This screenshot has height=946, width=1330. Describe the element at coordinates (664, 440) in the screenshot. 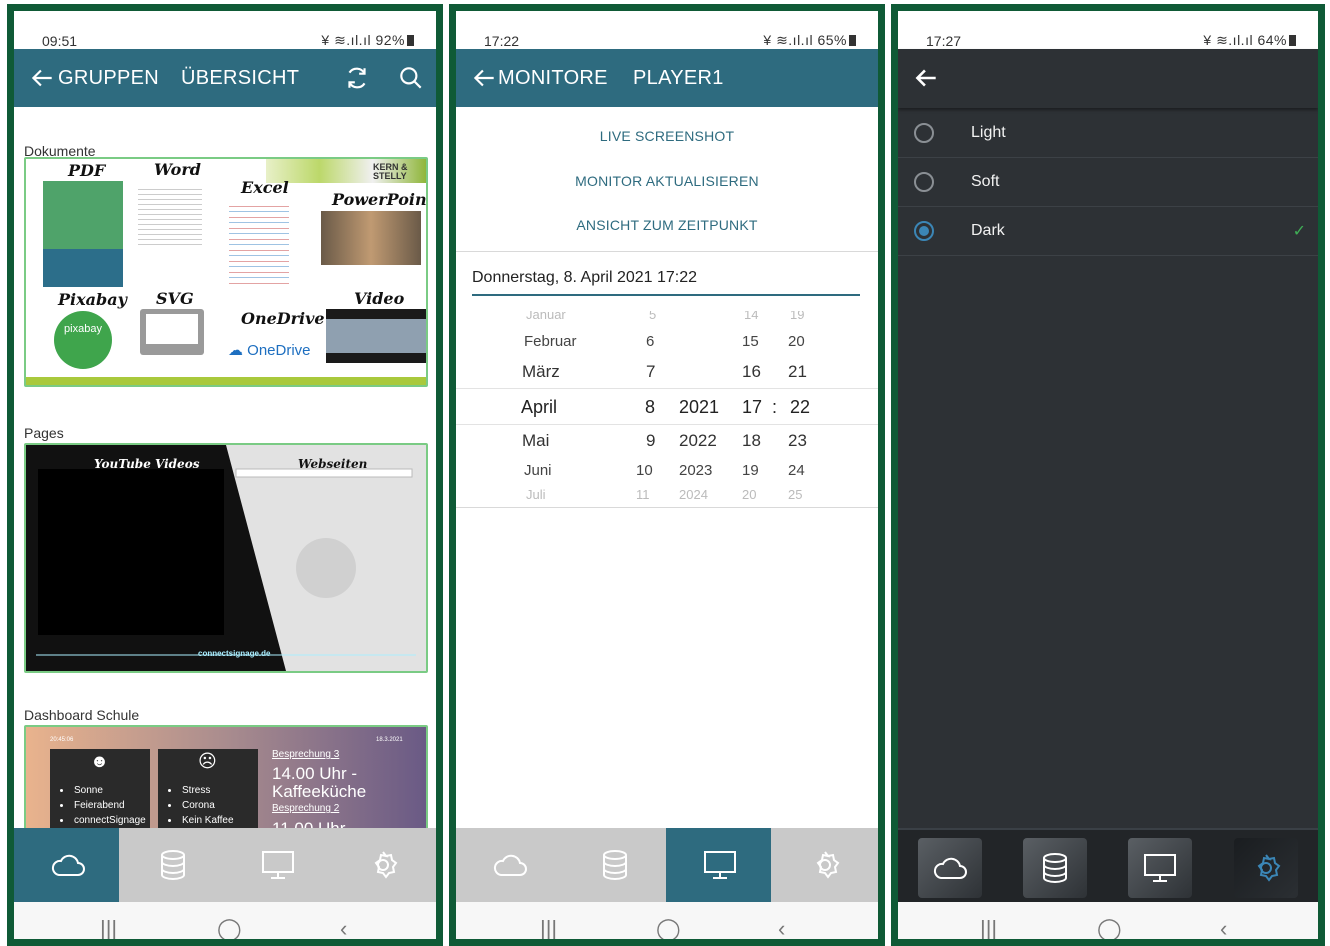

I see `picker-row: Mai 9 2022 18 23` at that location.